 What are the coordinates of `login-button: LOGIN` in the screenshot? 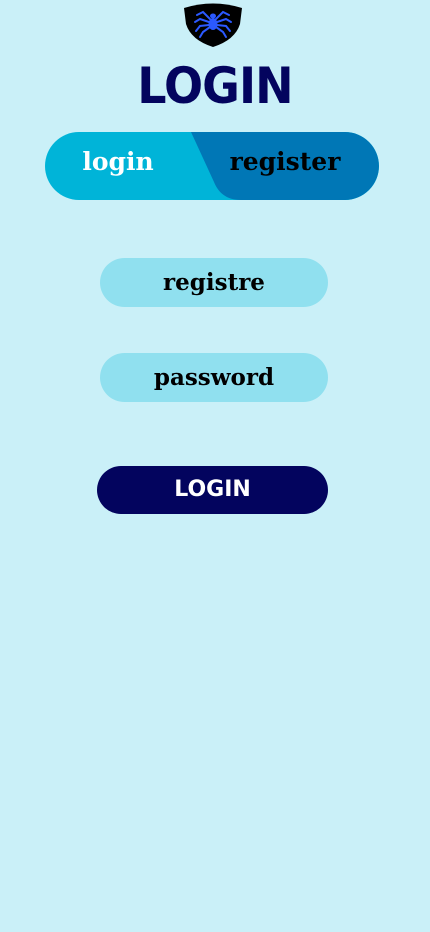 It's located at (212, 490).